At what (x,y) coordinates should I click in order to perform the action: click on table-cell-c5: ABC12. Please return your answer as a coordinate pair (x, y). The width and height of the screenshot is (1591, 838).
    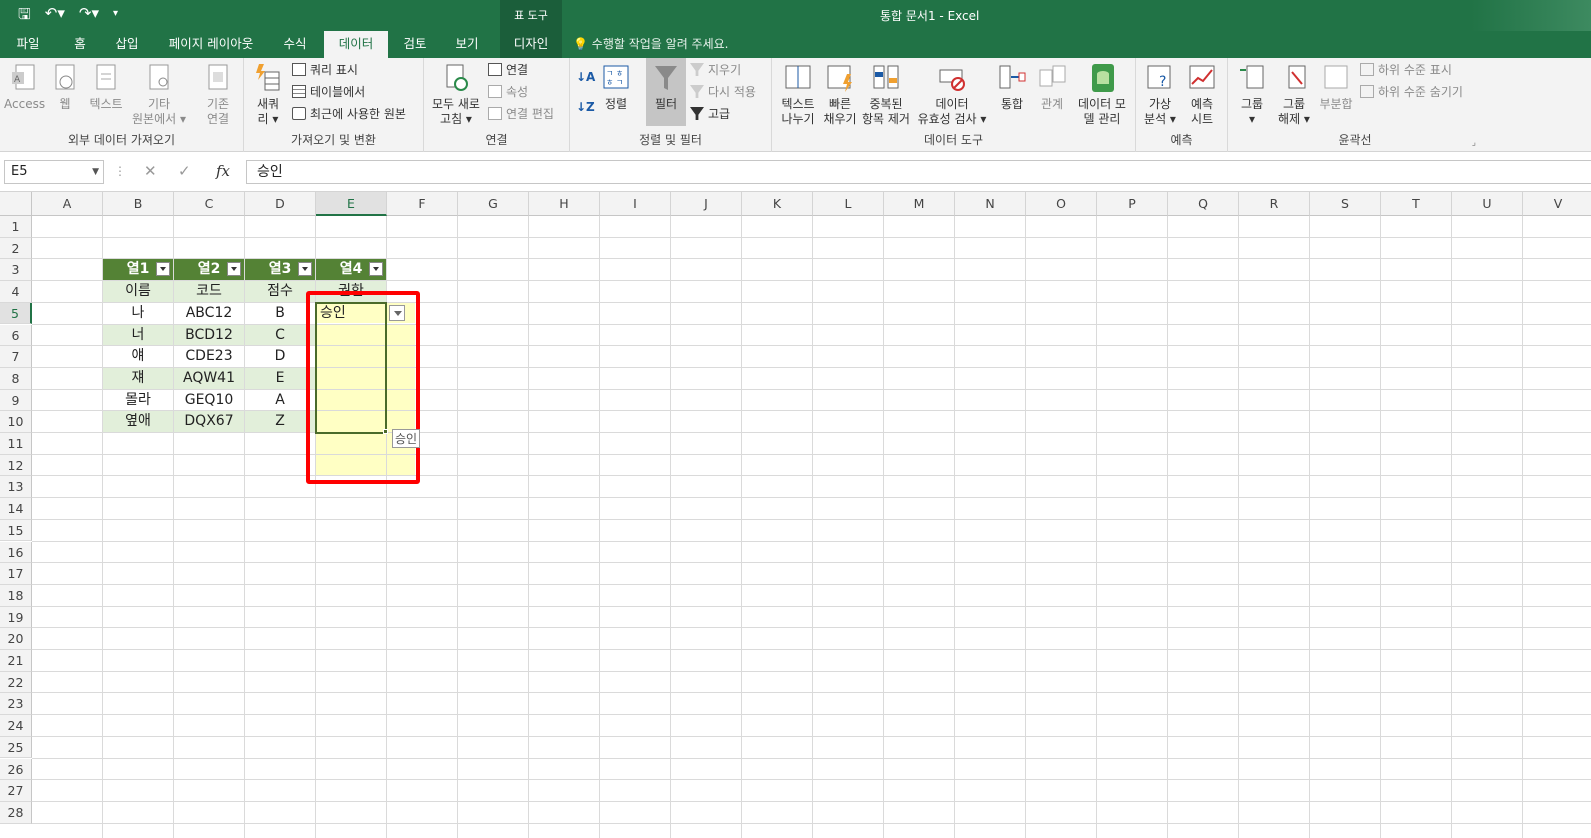
    Looking at the image, I should click on (209, 313).